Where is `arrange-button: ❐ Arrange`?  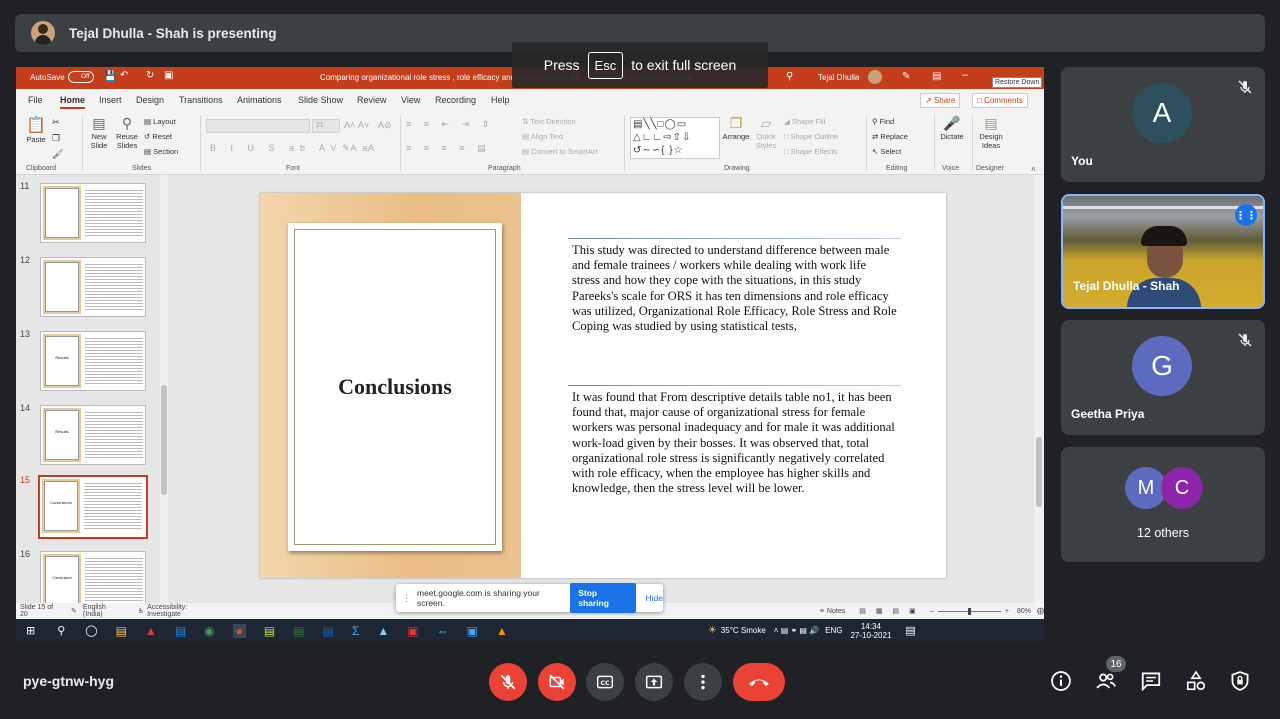
arrange-button: ❐ Arrange is located at coordinates (736, 128).